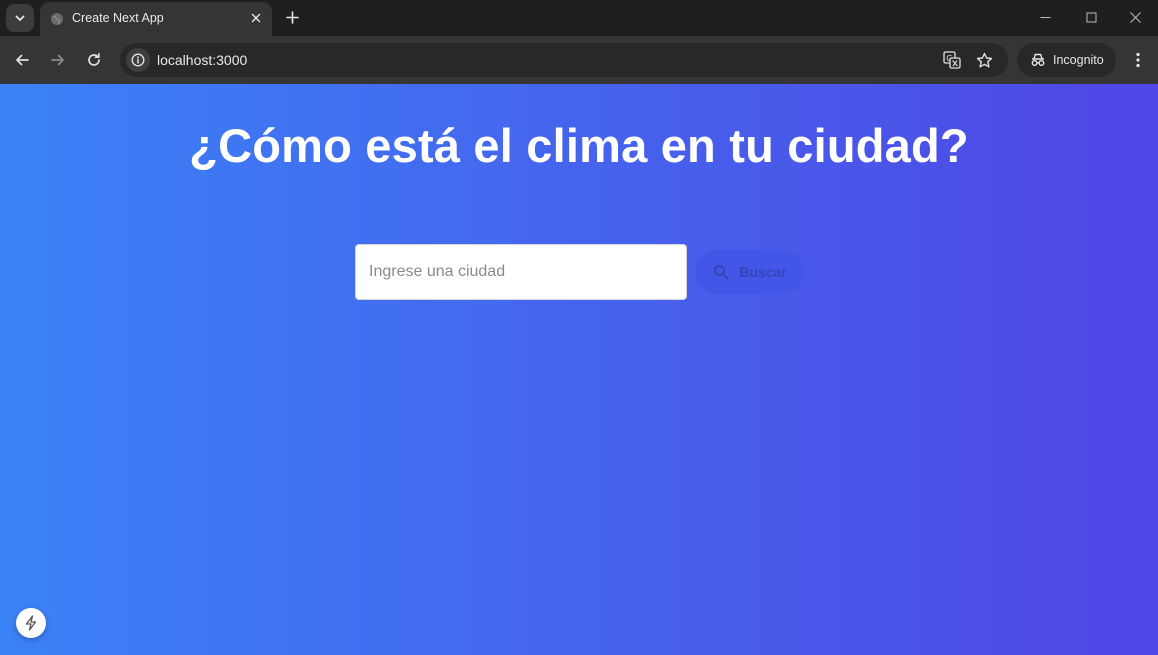 The height and width of the screenshot is (655, 1158). I want to click on forward-icon, so click(57, 60).